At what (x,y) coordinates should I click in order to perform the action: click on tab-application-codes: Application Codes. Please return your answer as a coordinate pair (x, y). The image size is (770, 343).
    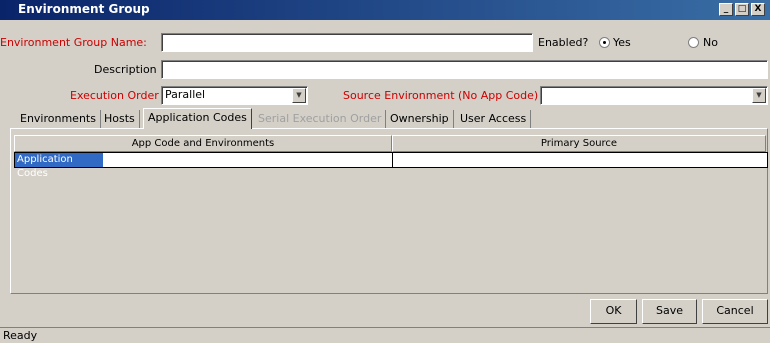
    Looking at the image, I should click on (197, 118).